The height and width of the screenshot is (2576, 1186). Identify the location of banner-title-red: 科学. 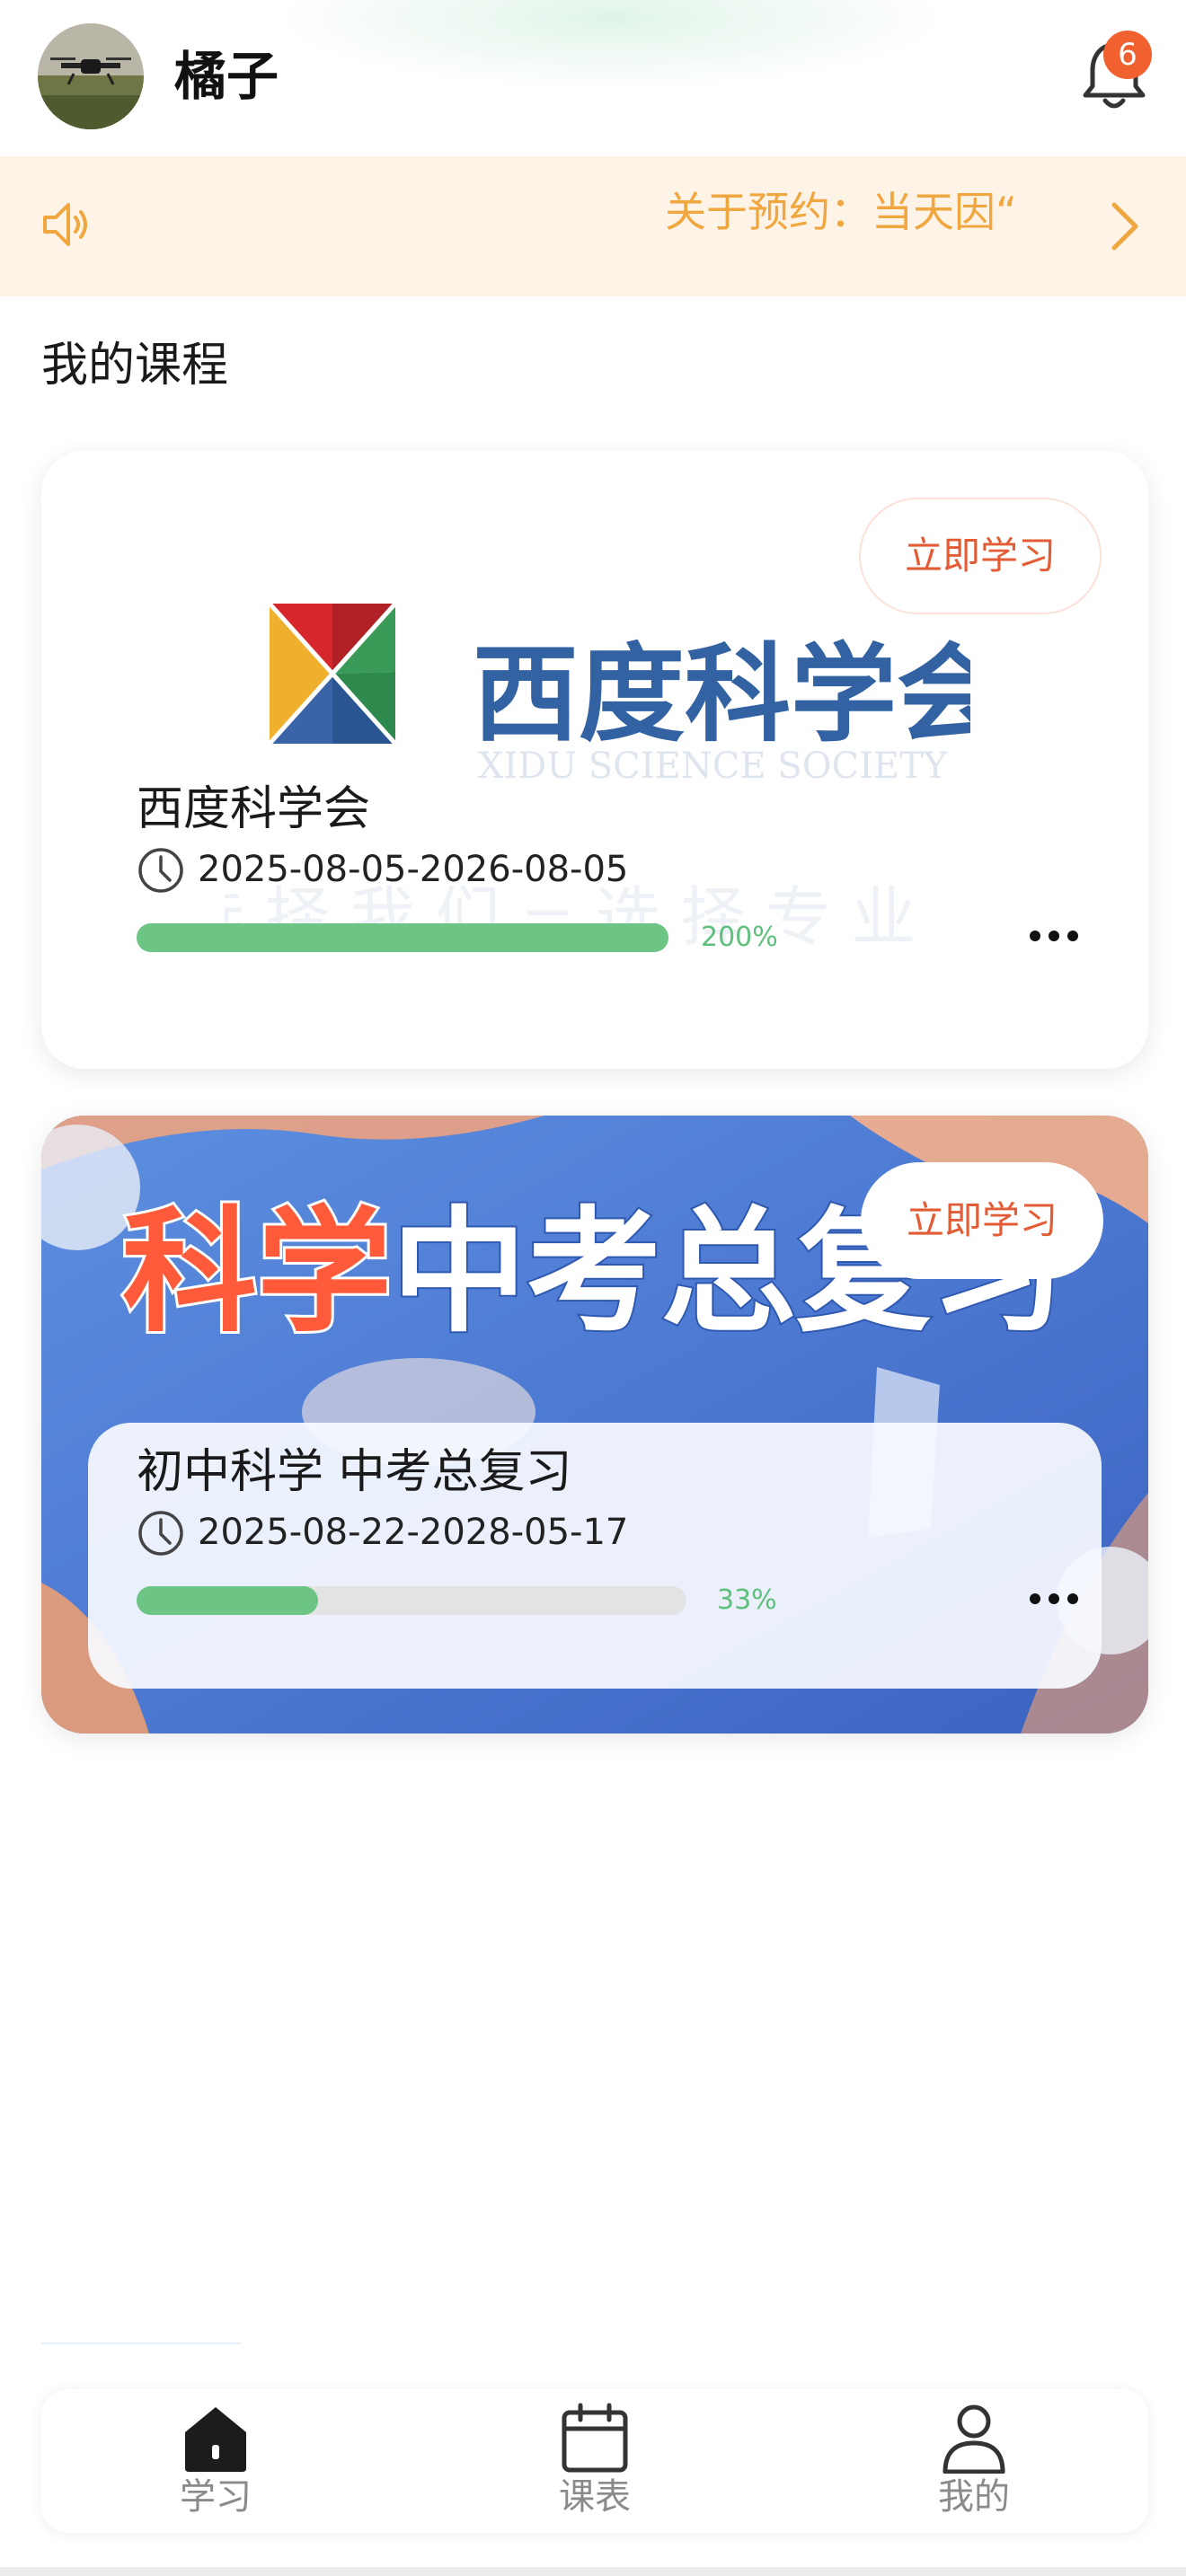
(257, 1273).